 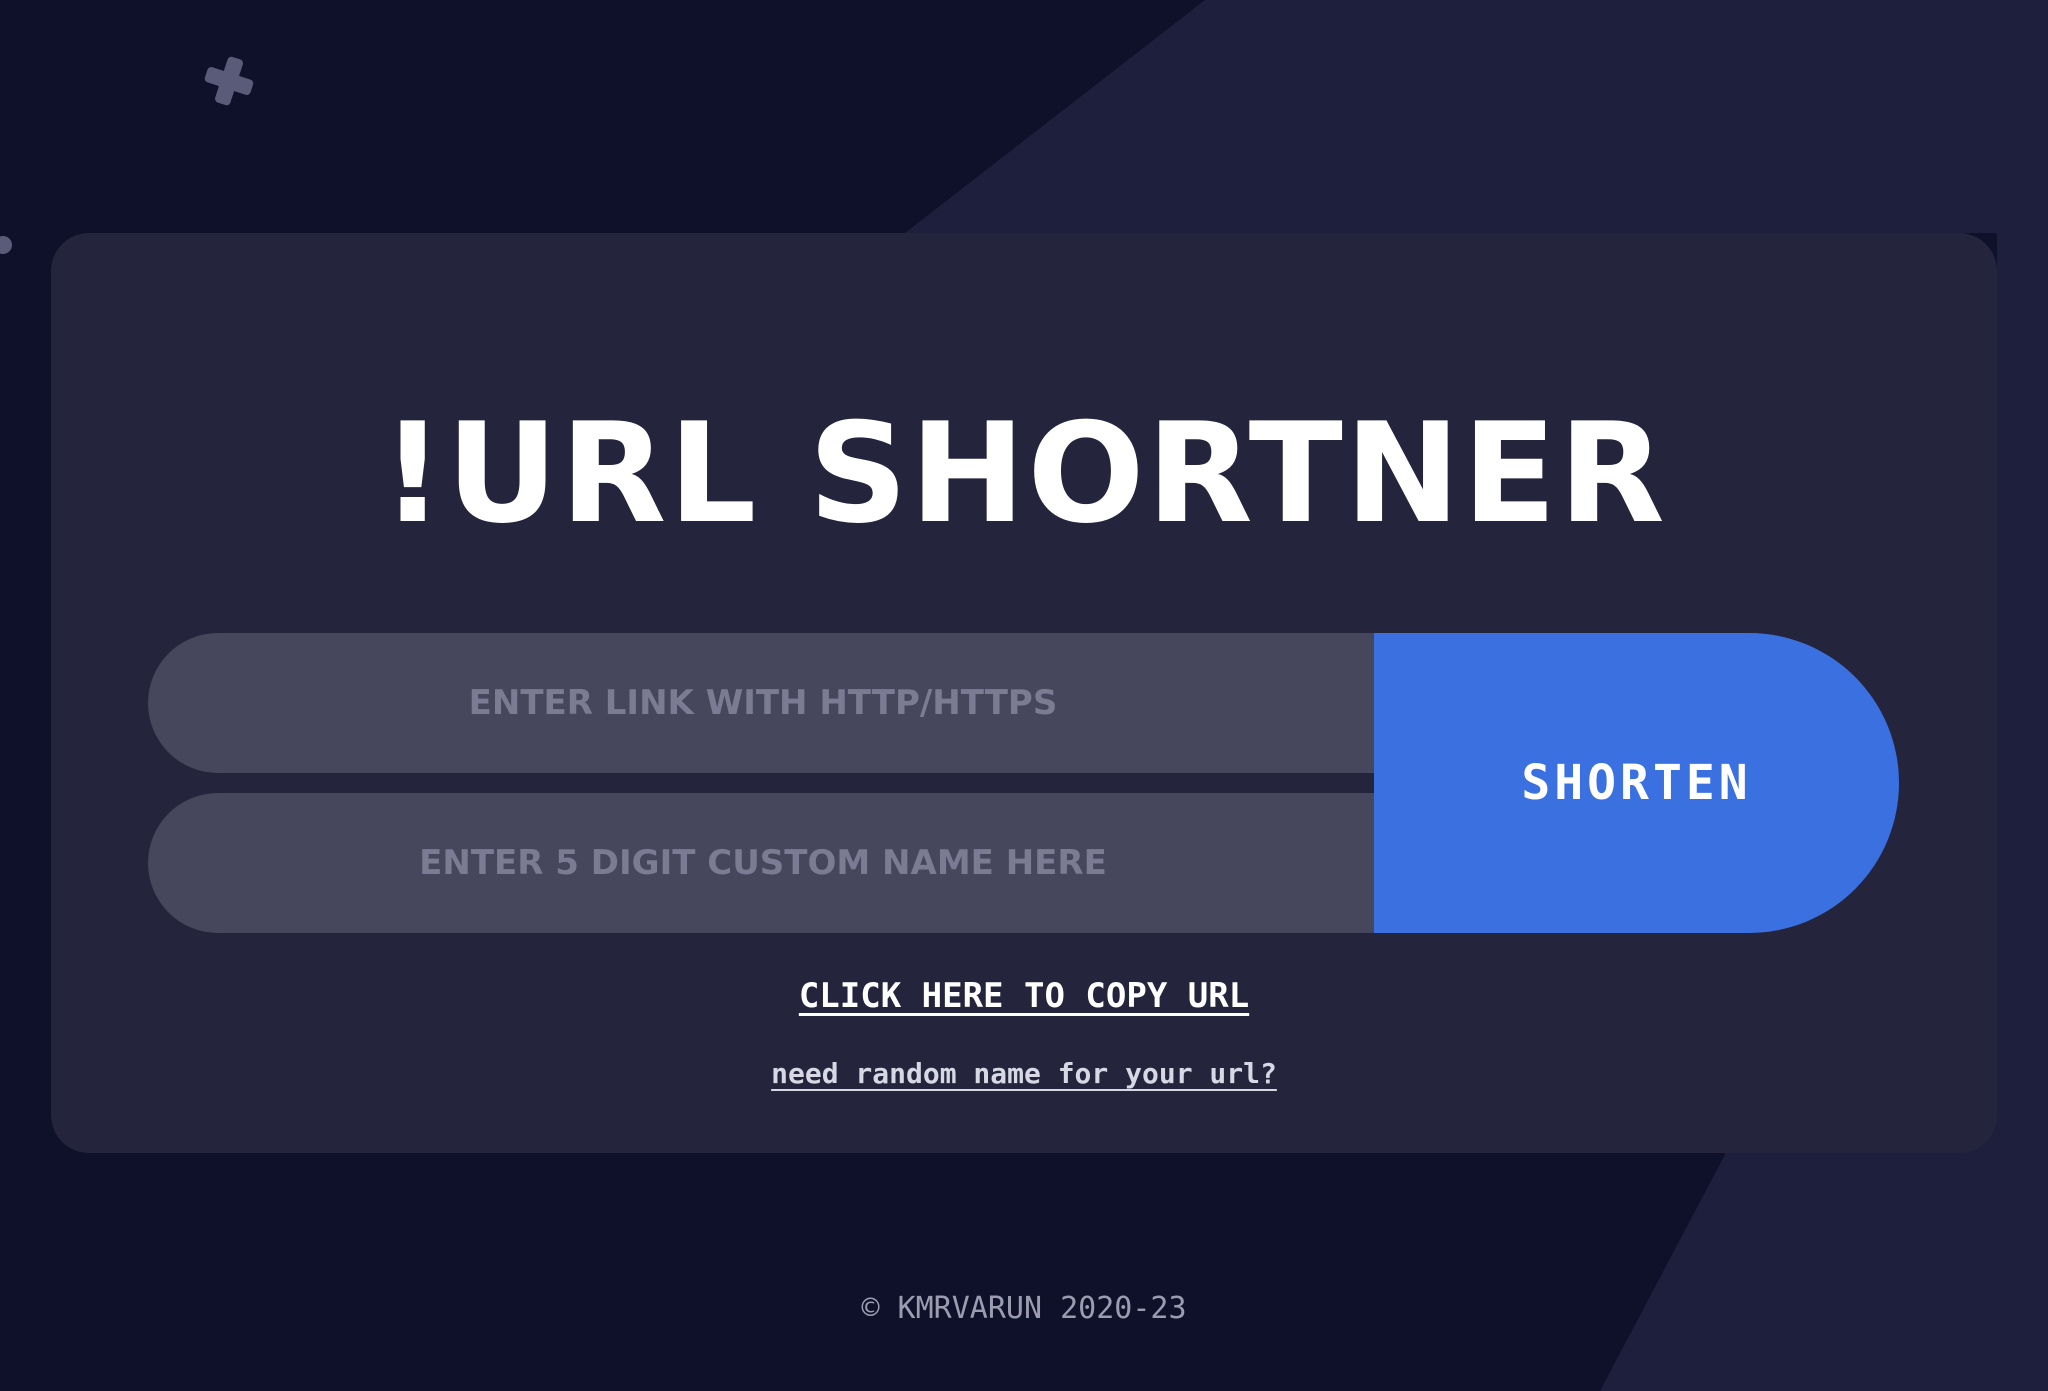 What do you see at coordinates (1024, 996) in the screenshot?
I see `copy-url-link: CLICK HERE TO COPY URL` at bounding box center [1024, 996].